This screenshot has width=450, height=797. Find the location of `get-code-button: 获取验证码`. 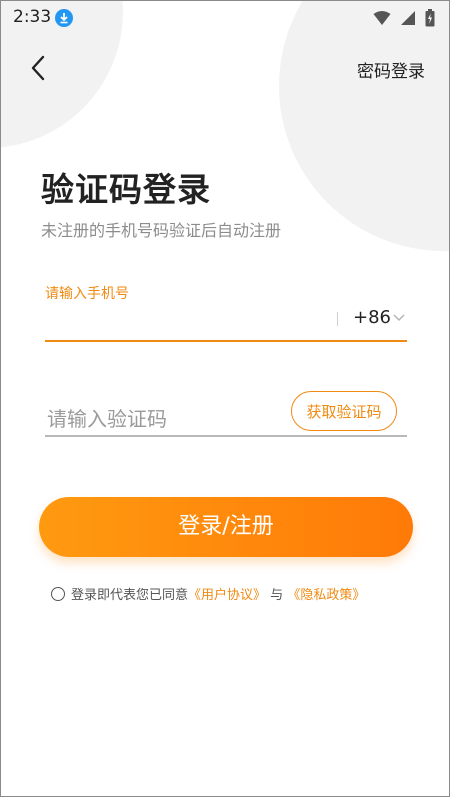

get-code-button: 获取验证码 is located at coordinates (344, 411).